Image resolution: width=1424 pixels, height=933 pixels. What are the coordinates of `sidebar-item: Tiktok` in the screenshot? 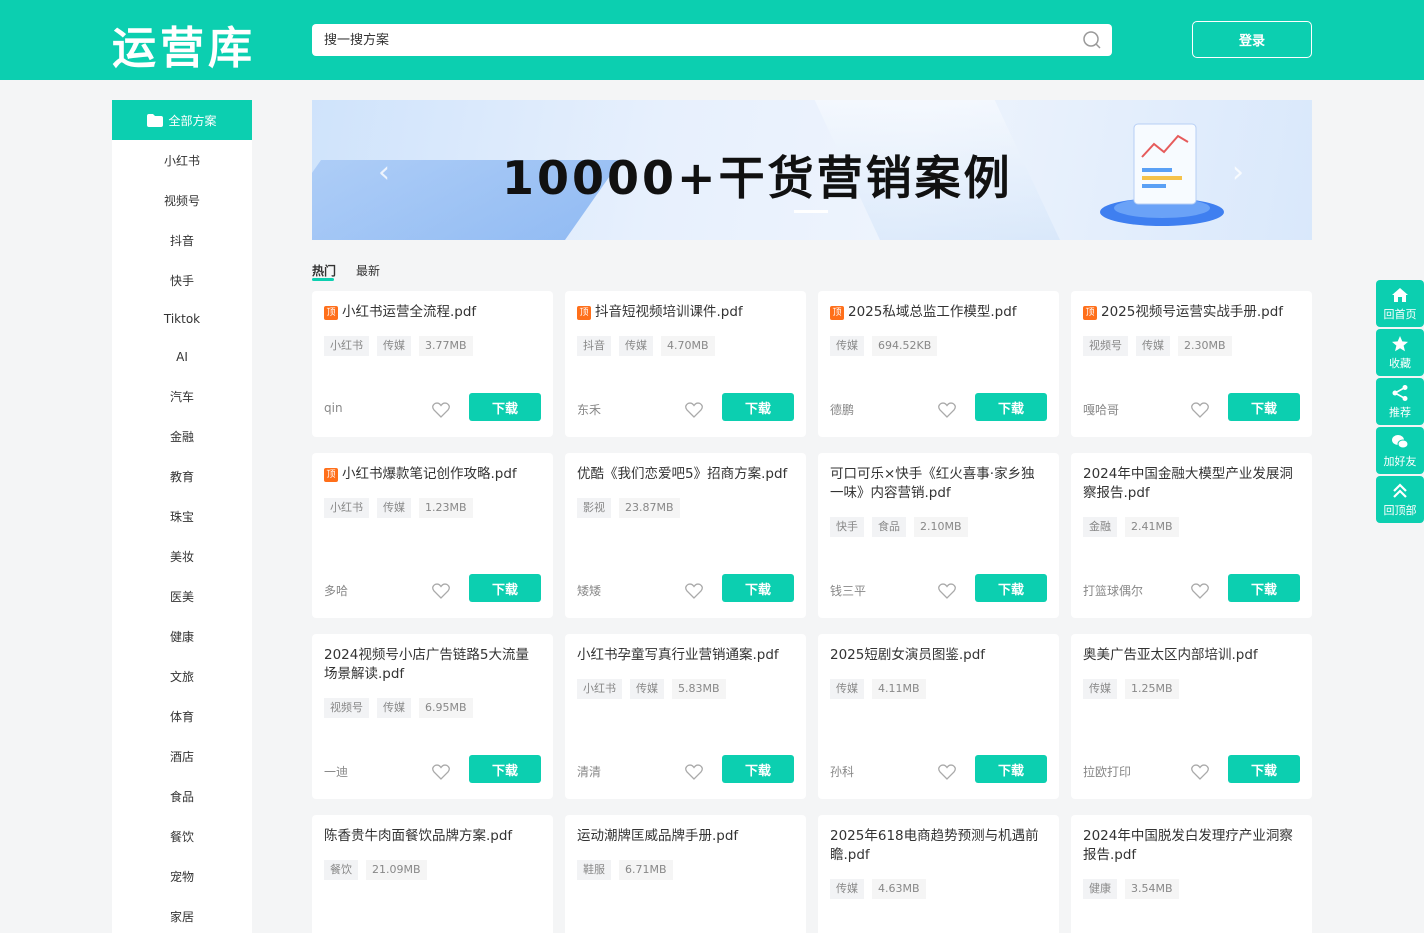 It's located at (182, 319).